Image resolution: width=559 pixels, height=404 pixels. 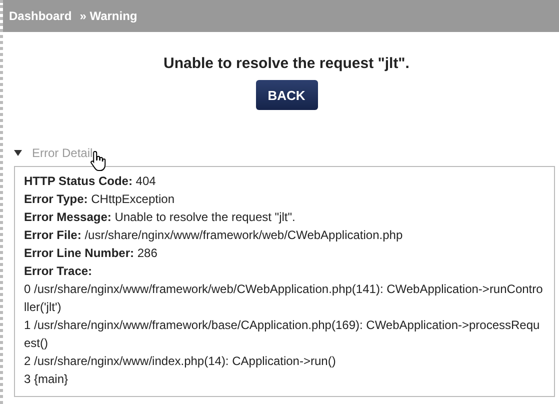 What do you see at coordinates (18, 153) in the screenshot?
I see `expand-triangle-icon` at bounding box center [18, 153].